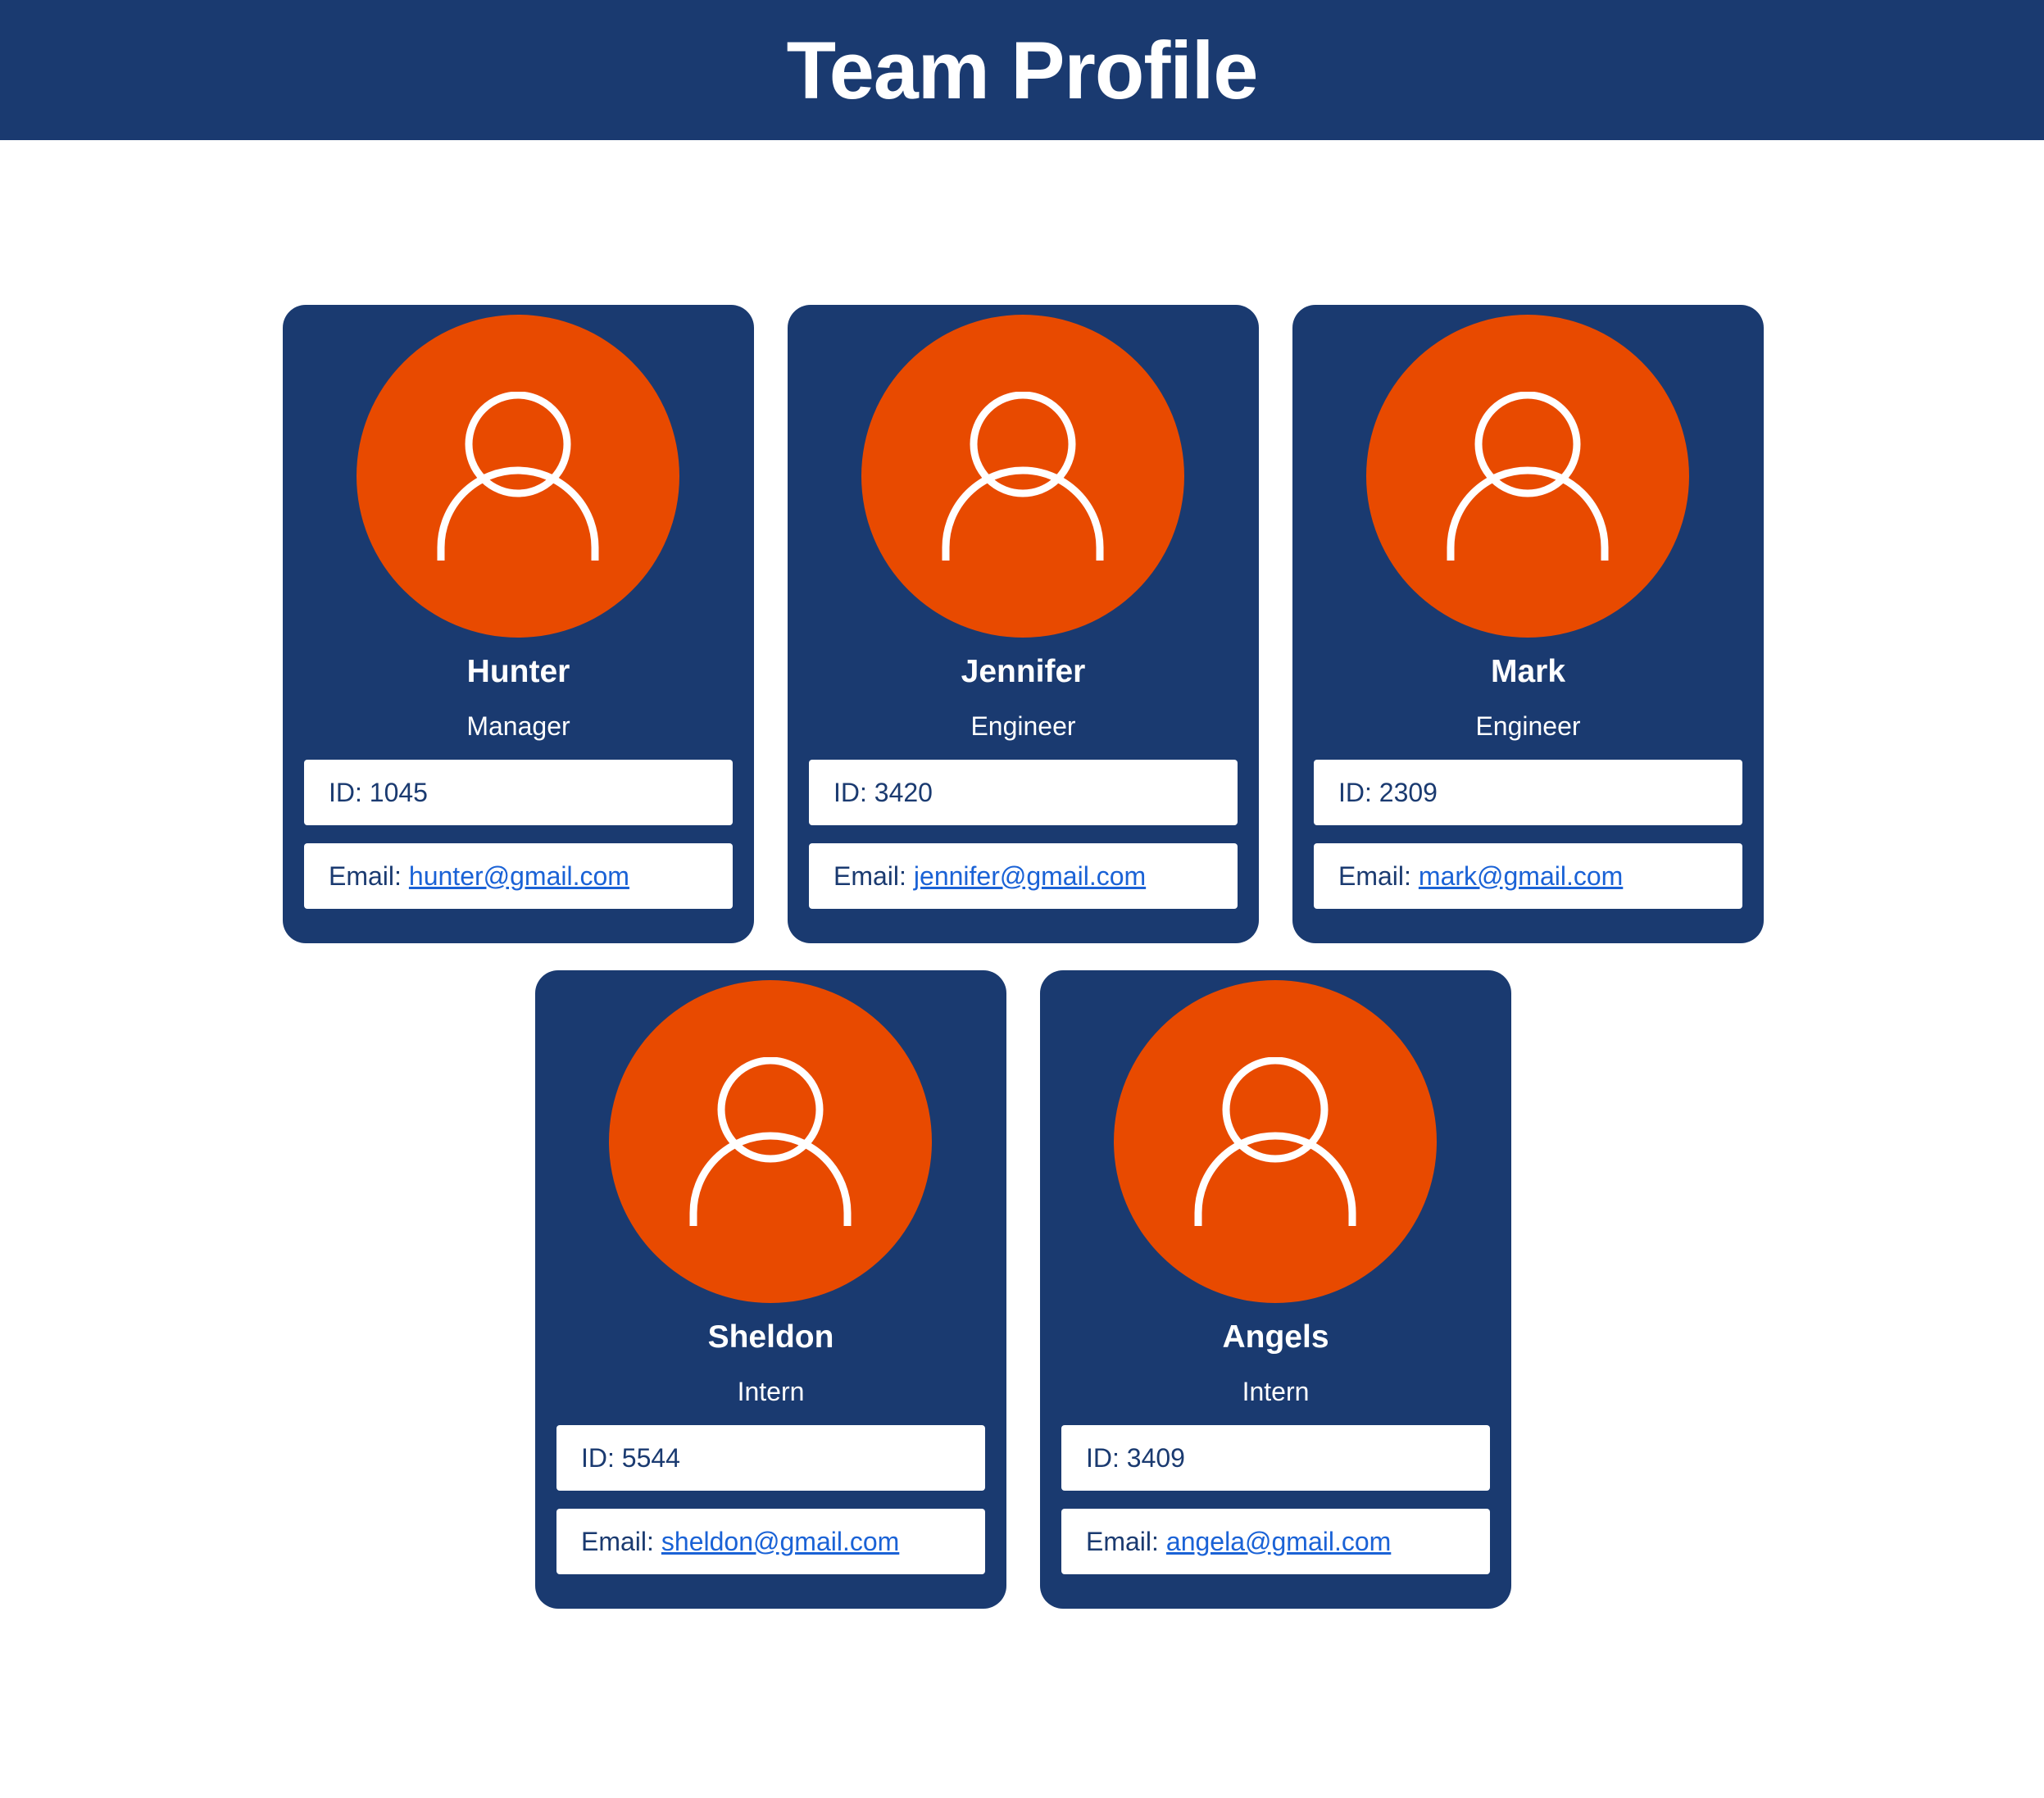 The image size is (2044, 1798). Describe the element at coordinates (770, 1337) in the screenshot. I see `employee-name: Sheldon` at that location.